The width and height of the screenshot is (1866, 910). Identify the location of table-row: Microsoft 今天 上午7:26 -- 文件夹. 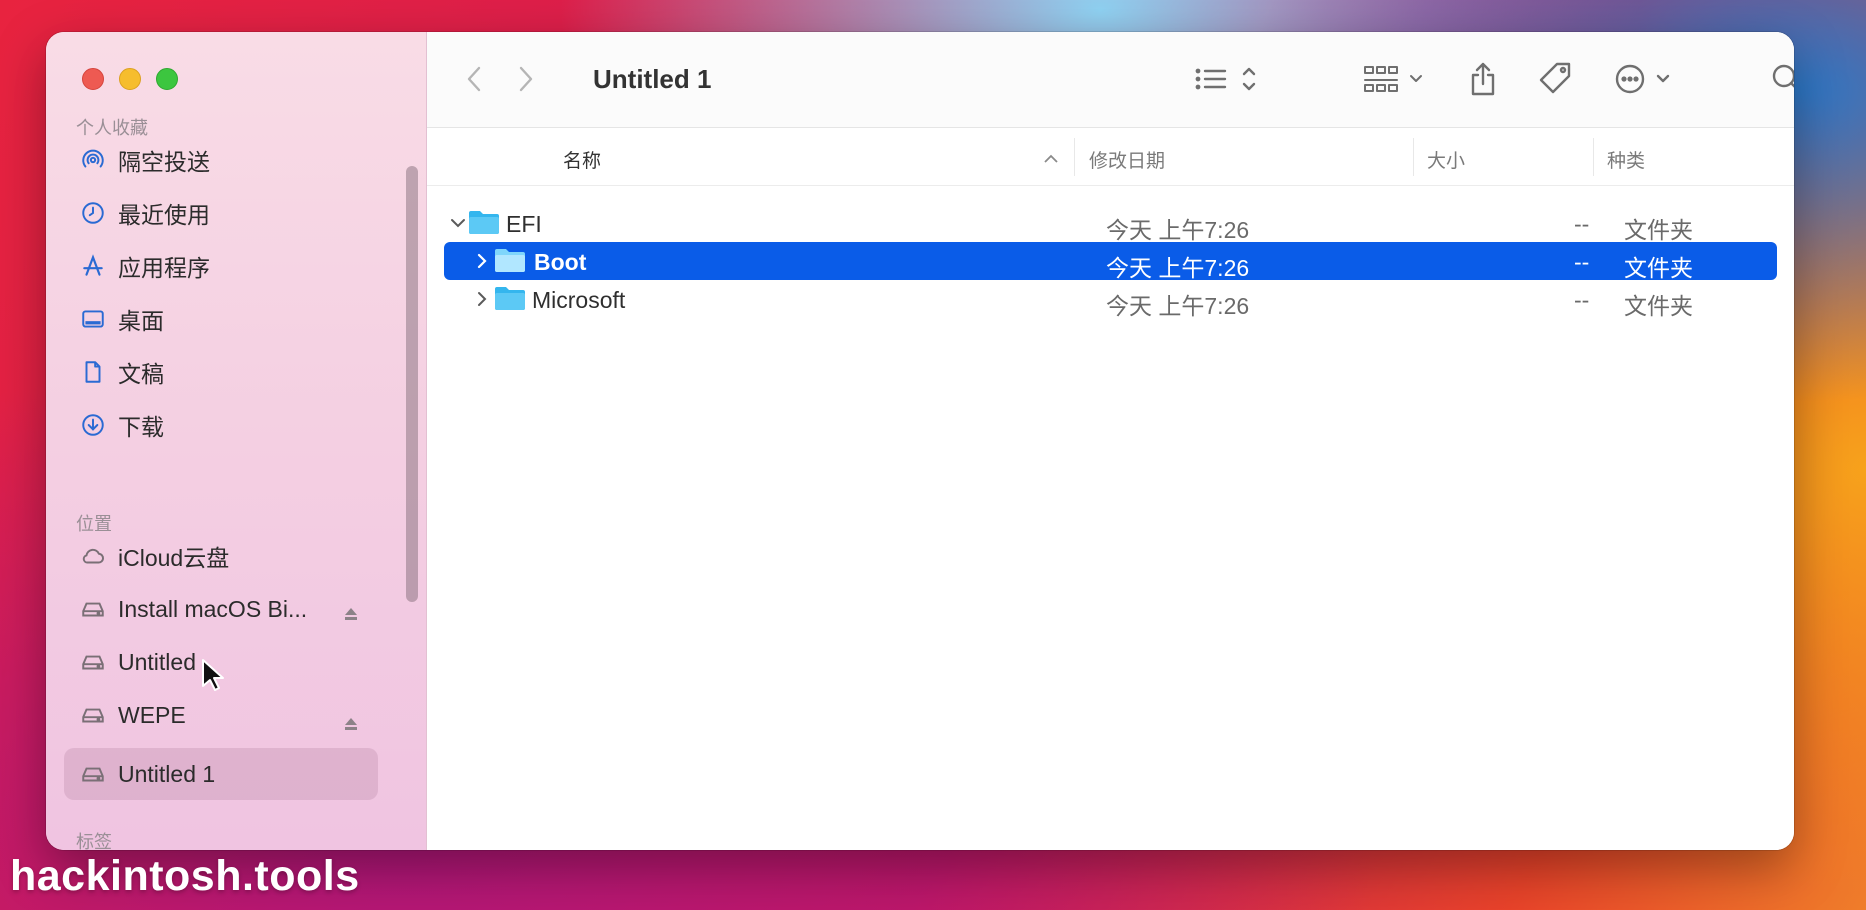
(1110, 299).